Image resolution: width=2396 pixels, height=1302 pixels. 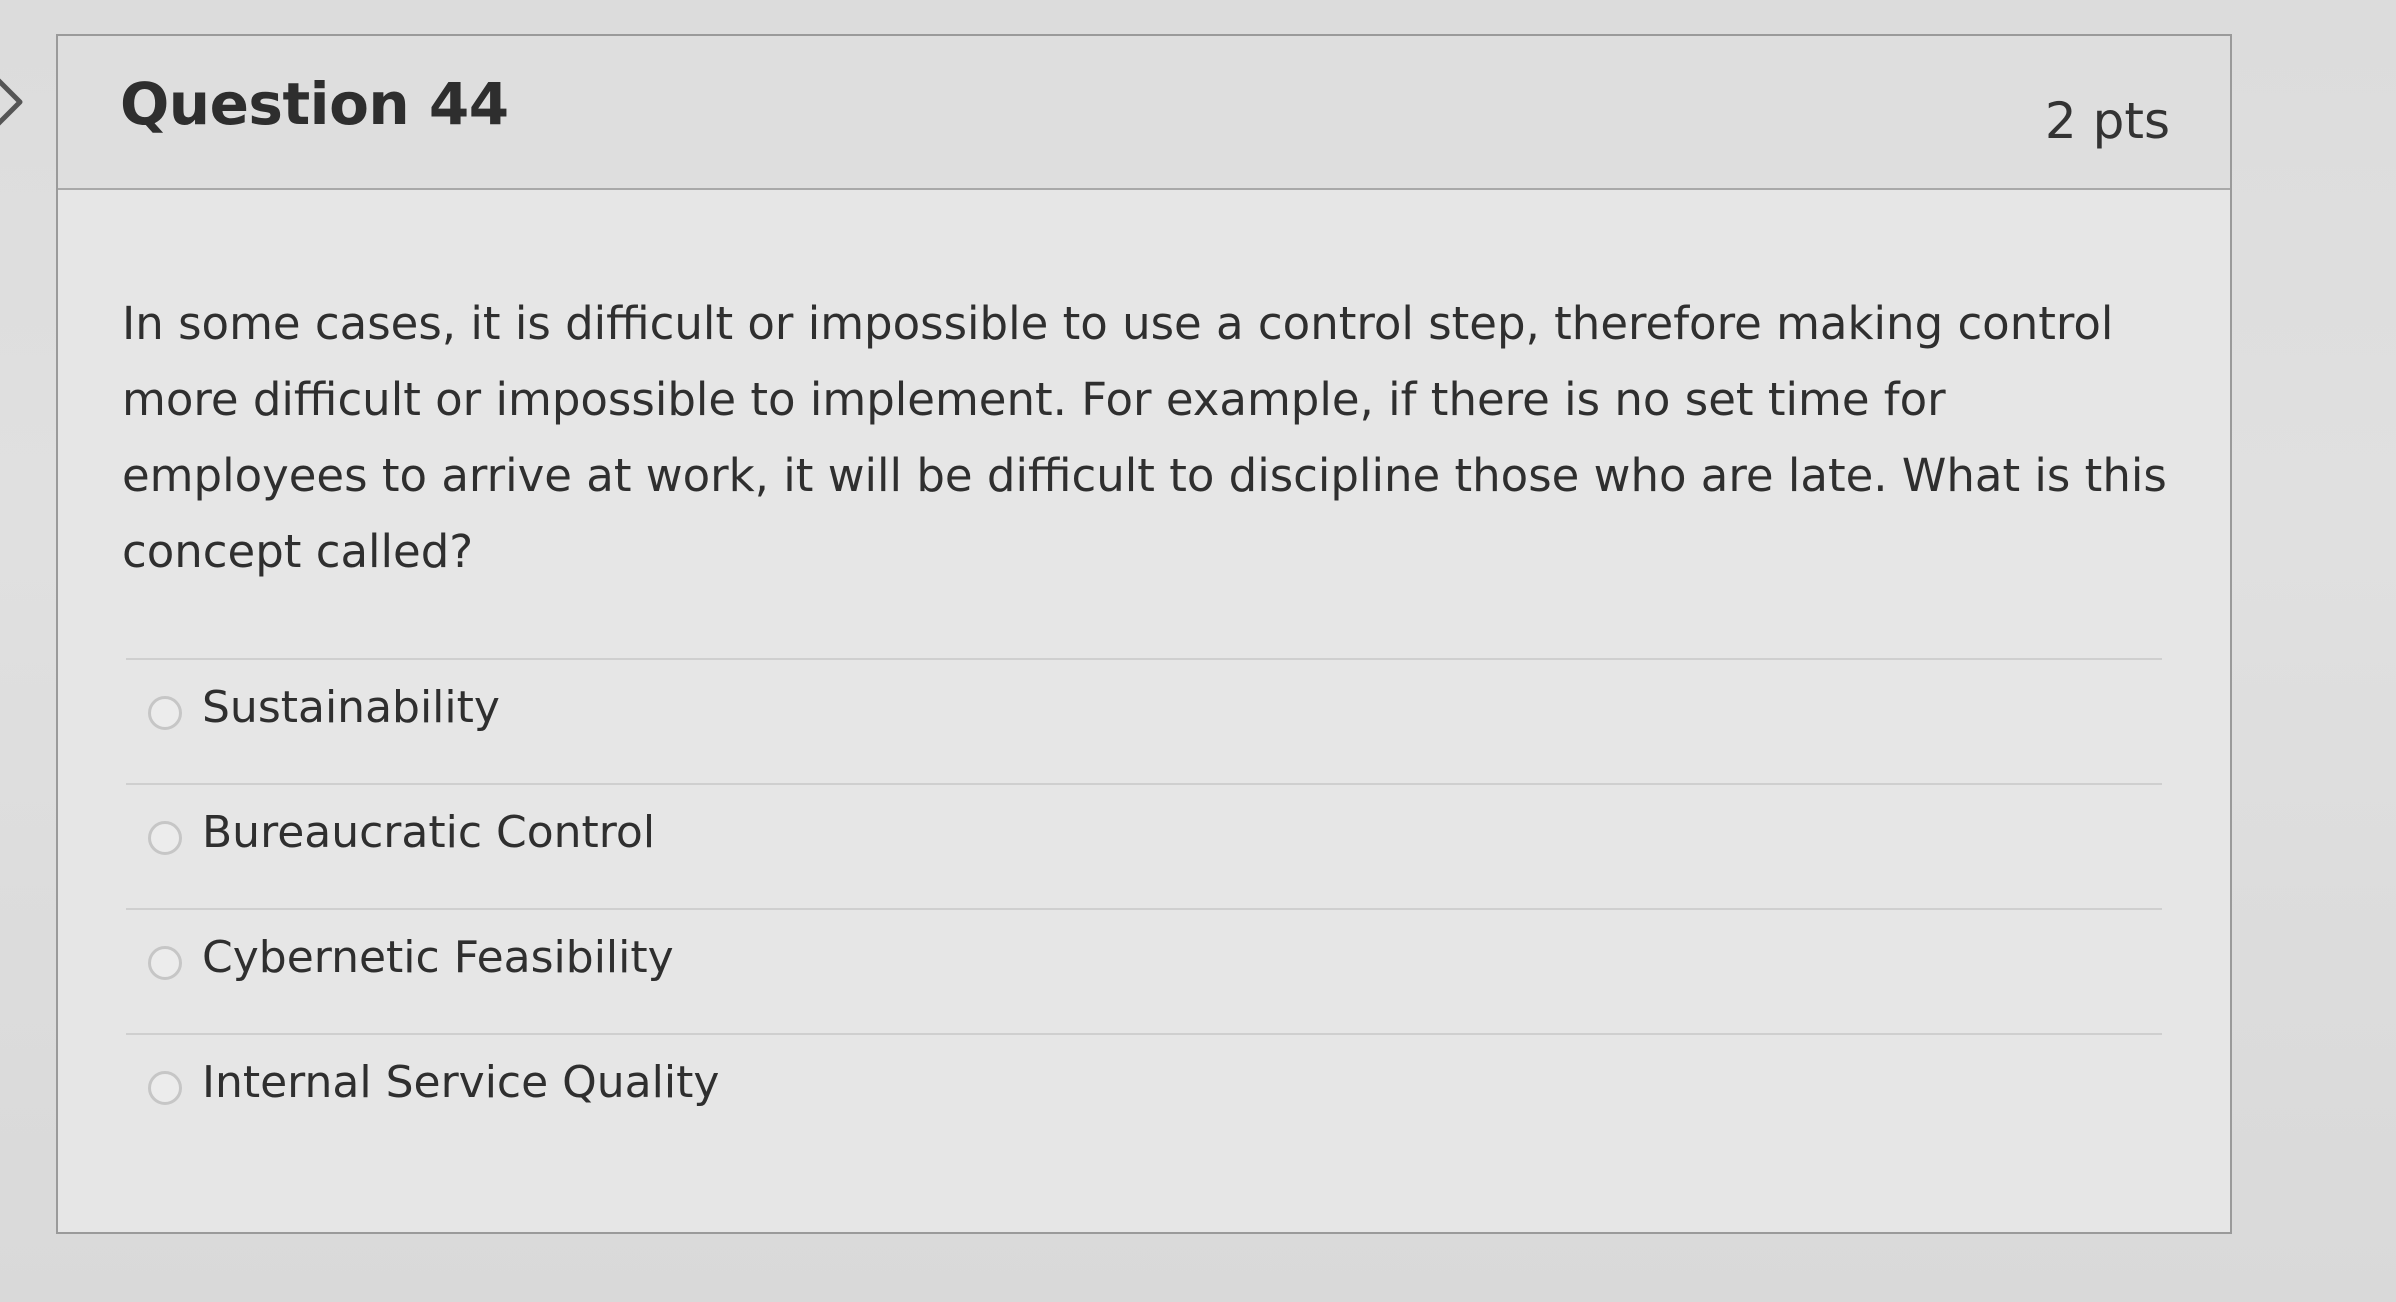 What do you see at coordinates (1144, 720) in the screenshot?
I see `answer-option-sustainability: Sustainability` at bounding box center [1144, 720].